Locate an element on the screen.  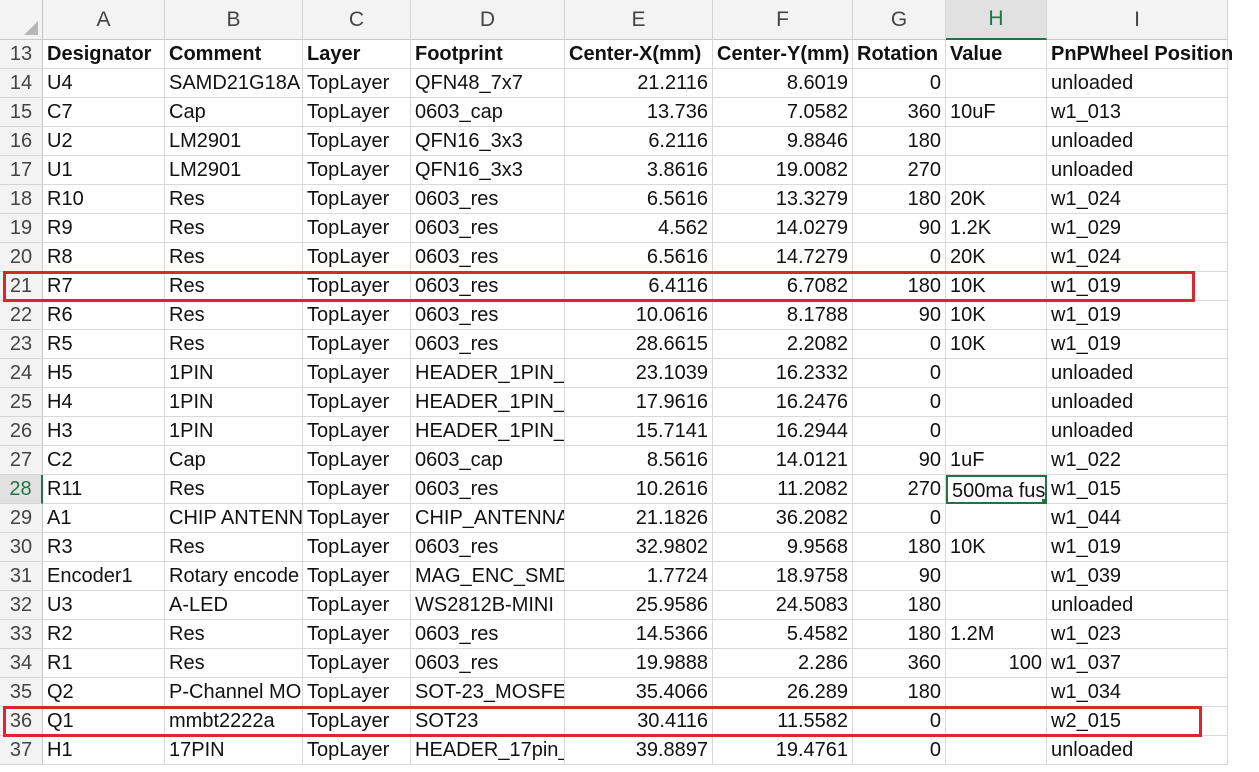
cell-a37: H1 is located at coordinates (104, 750).